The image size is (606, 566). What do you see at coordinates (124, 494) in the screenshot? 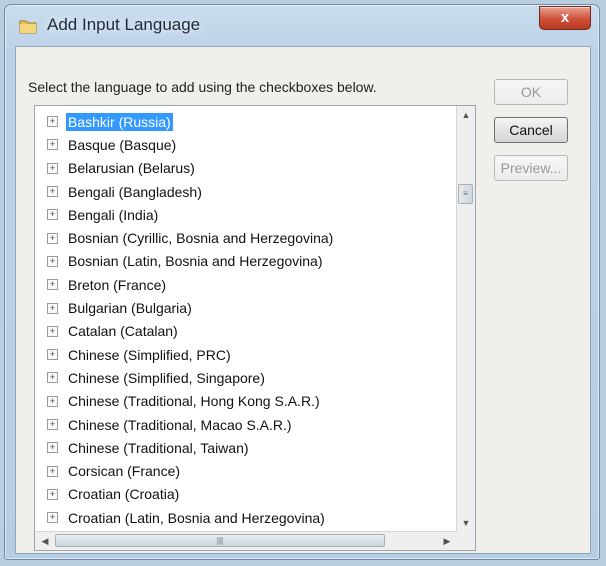
I see `language-label: Croatian (Croatia)` at bounding box center [124, 494].